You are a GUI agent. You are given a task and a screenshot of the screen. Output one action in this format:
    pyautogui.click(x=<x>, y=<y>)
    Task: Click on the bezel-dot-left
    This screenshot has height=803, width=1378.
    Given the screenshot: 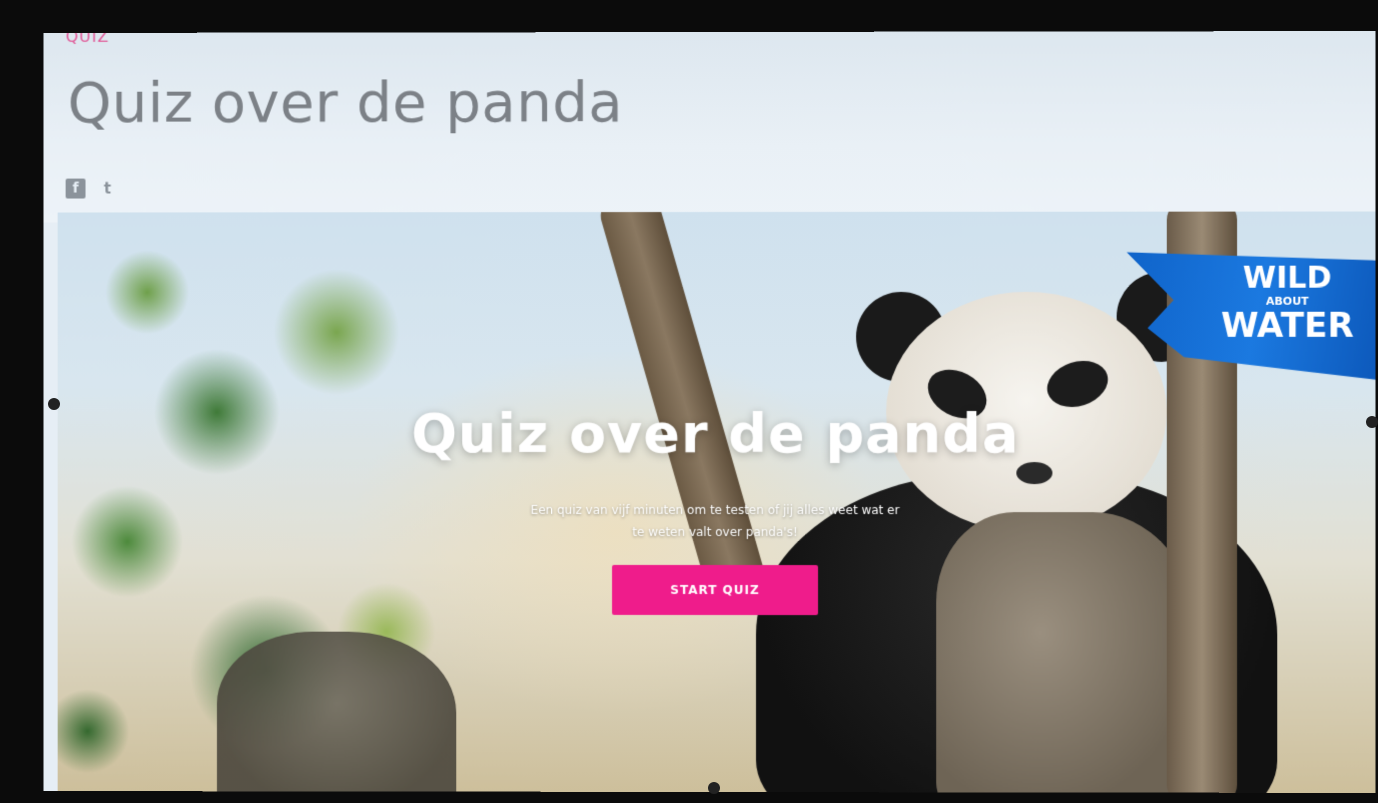 What is the action you would take?
    pyautogui.click(x=54, y=404)
    